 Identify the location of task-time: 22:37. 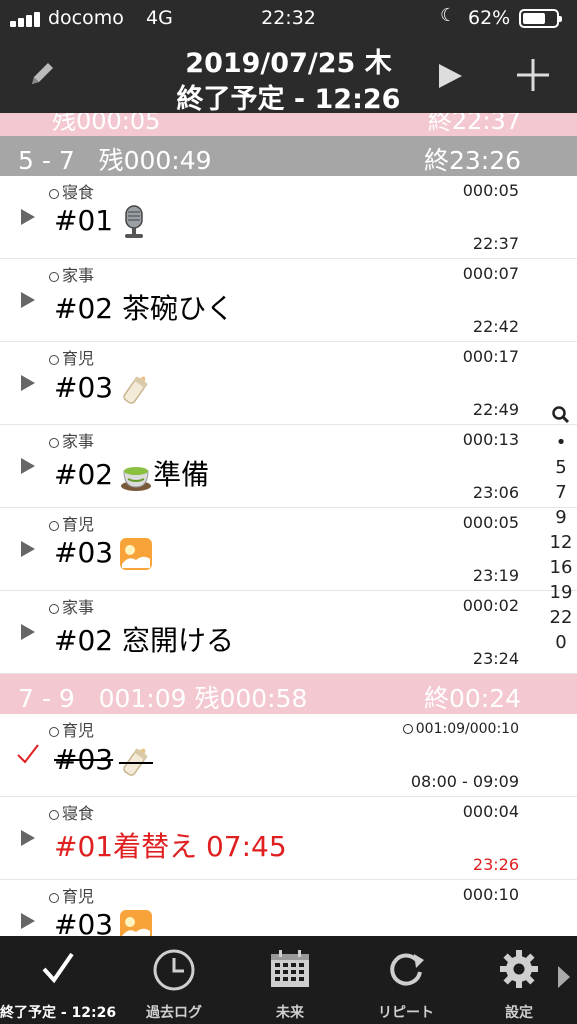
(495, 243).